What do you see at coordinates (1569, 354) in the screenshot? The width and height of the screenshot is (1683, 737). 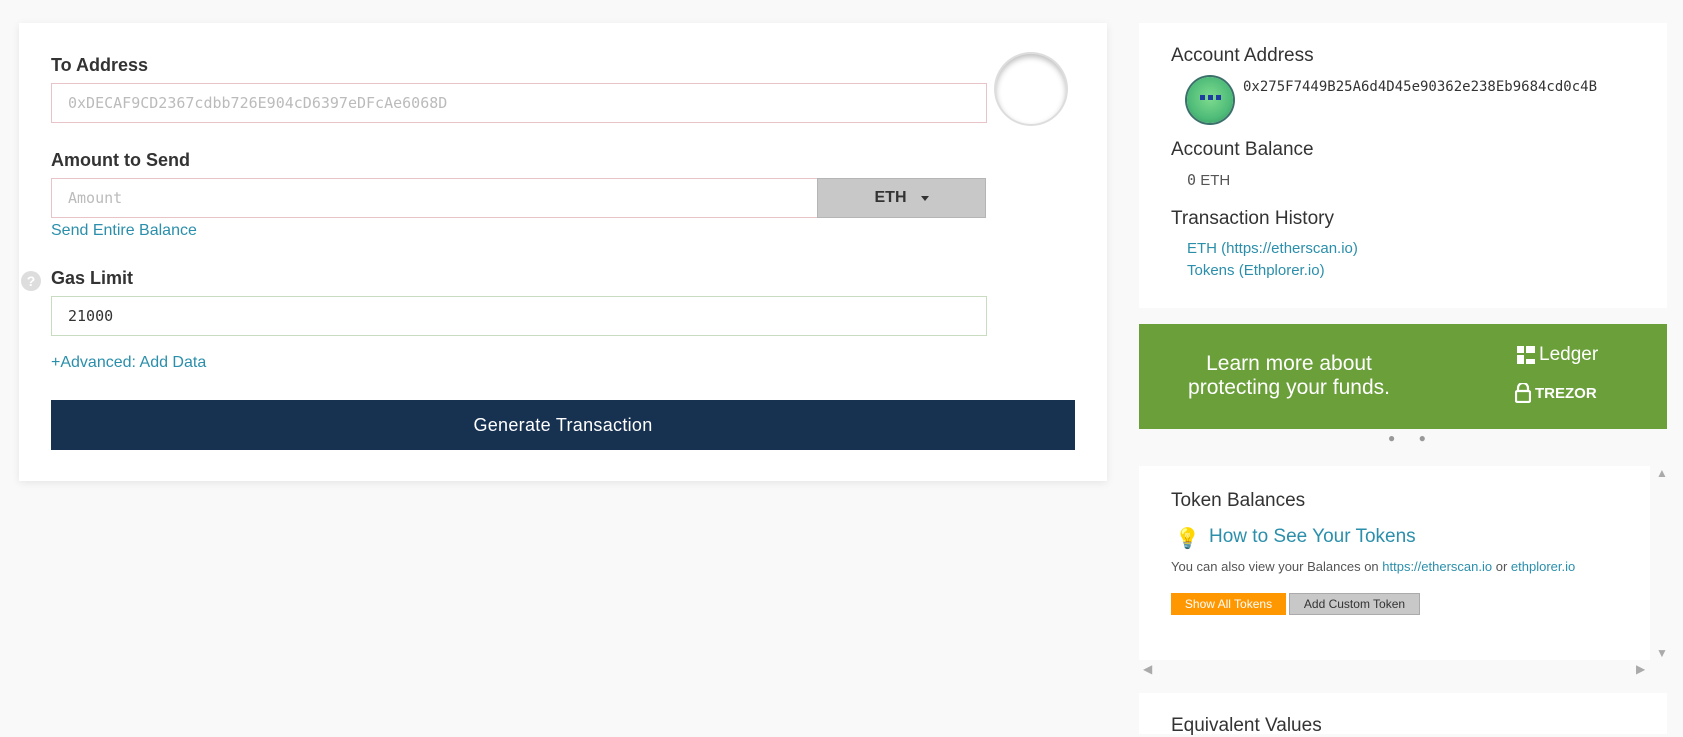 I see `ledger-label: Ledger` at bounding box center [1569, 354].